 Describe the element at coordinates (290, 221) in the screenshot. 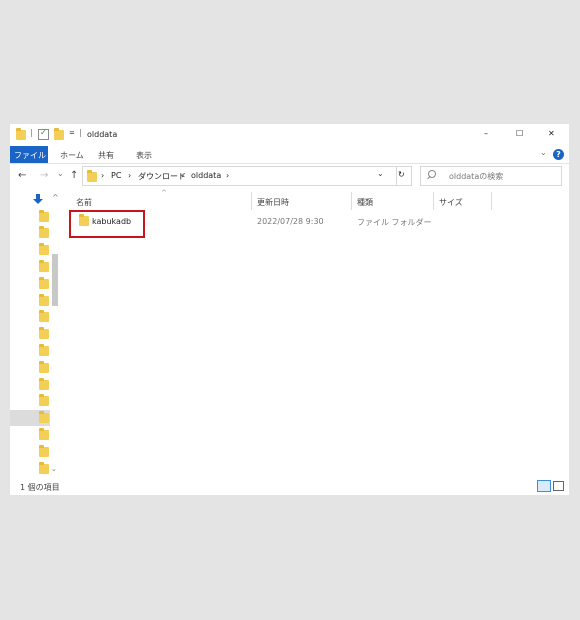

I see `file-modified: 2022/07/28 9:30` at that location.